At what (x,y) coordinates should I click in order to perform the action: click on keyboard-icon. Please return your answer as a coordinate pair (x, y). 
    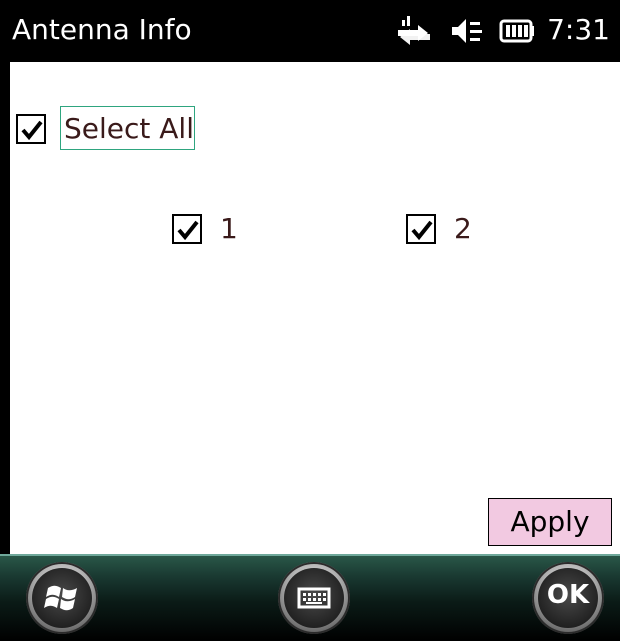
    Looking at the image, I should click on (314, 598).